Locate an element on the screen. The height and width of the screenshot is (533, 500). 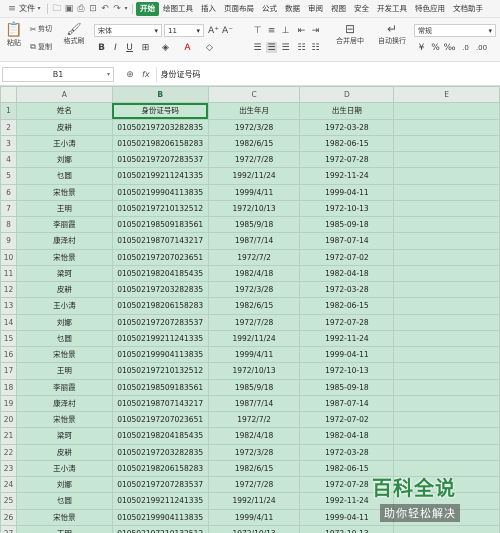
column-header-e: E is located at coordinates (446, 95).